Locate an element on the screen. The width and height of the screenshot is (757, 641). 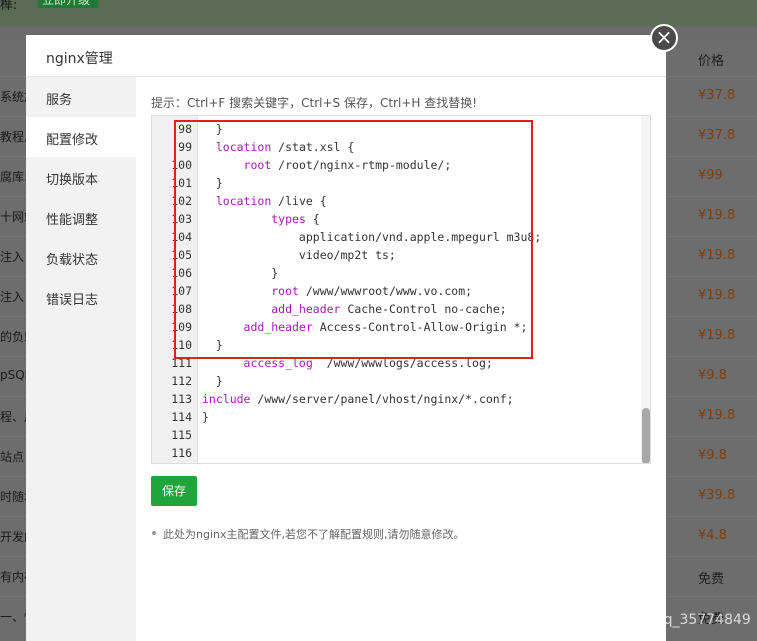
bullet-icon is located at coordinates (154, 533).